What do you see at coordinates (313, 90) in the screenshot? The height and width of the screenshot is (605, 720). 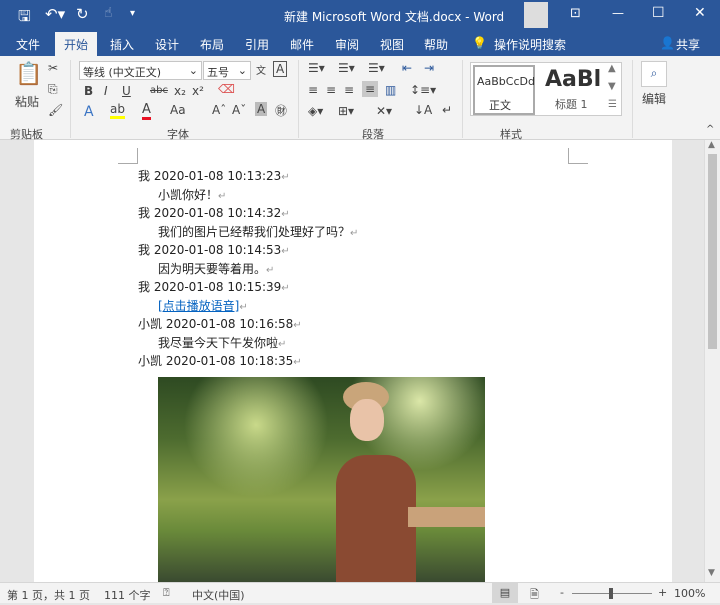 I see `align-left-icon: ≡` at bounding box center [313, 90].